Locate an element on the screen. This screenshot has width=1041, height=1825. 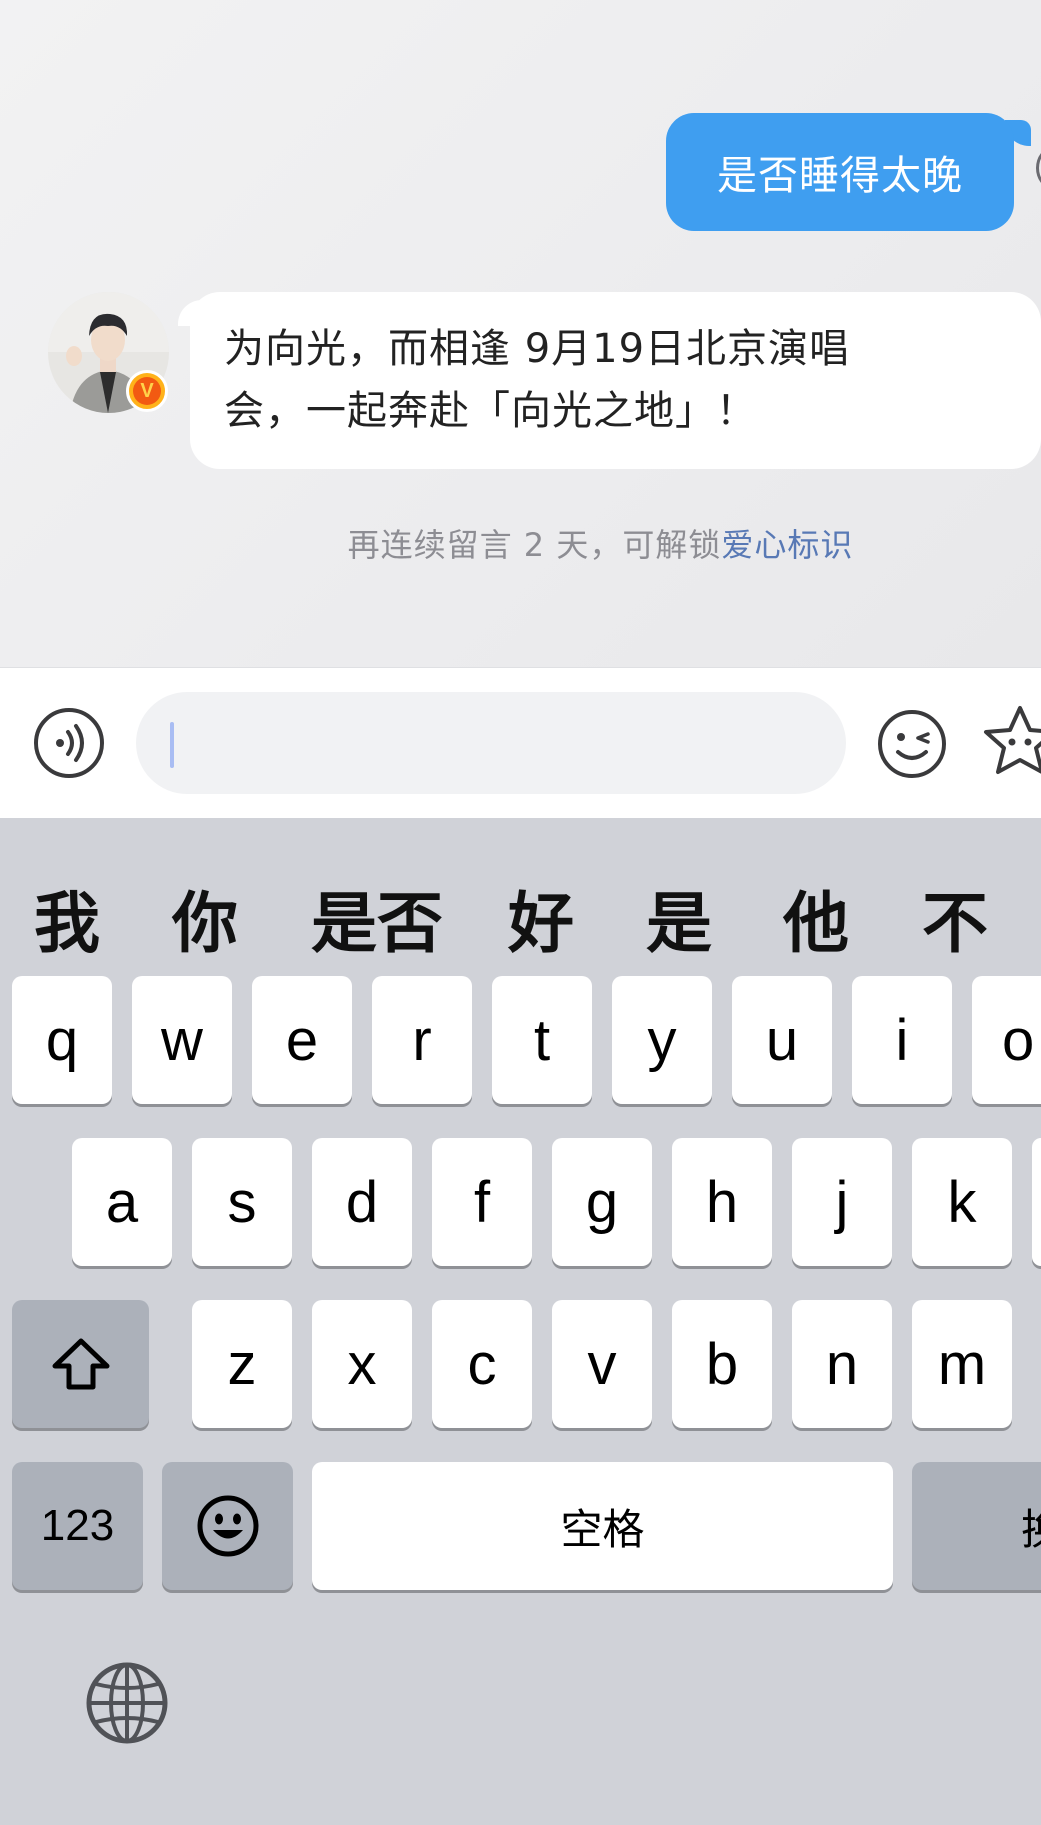
numbers-key: 123 is located at coordinates (77, 1526).